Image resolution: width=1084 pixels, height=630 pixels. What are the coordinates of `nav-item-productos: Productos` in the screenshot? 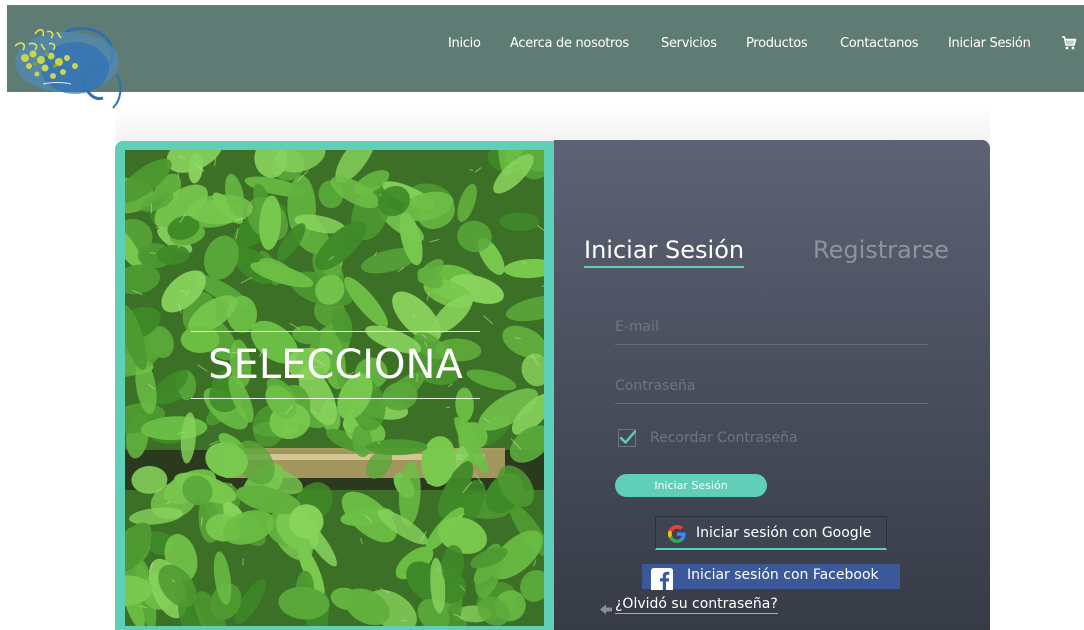 It's located at (776, 43).